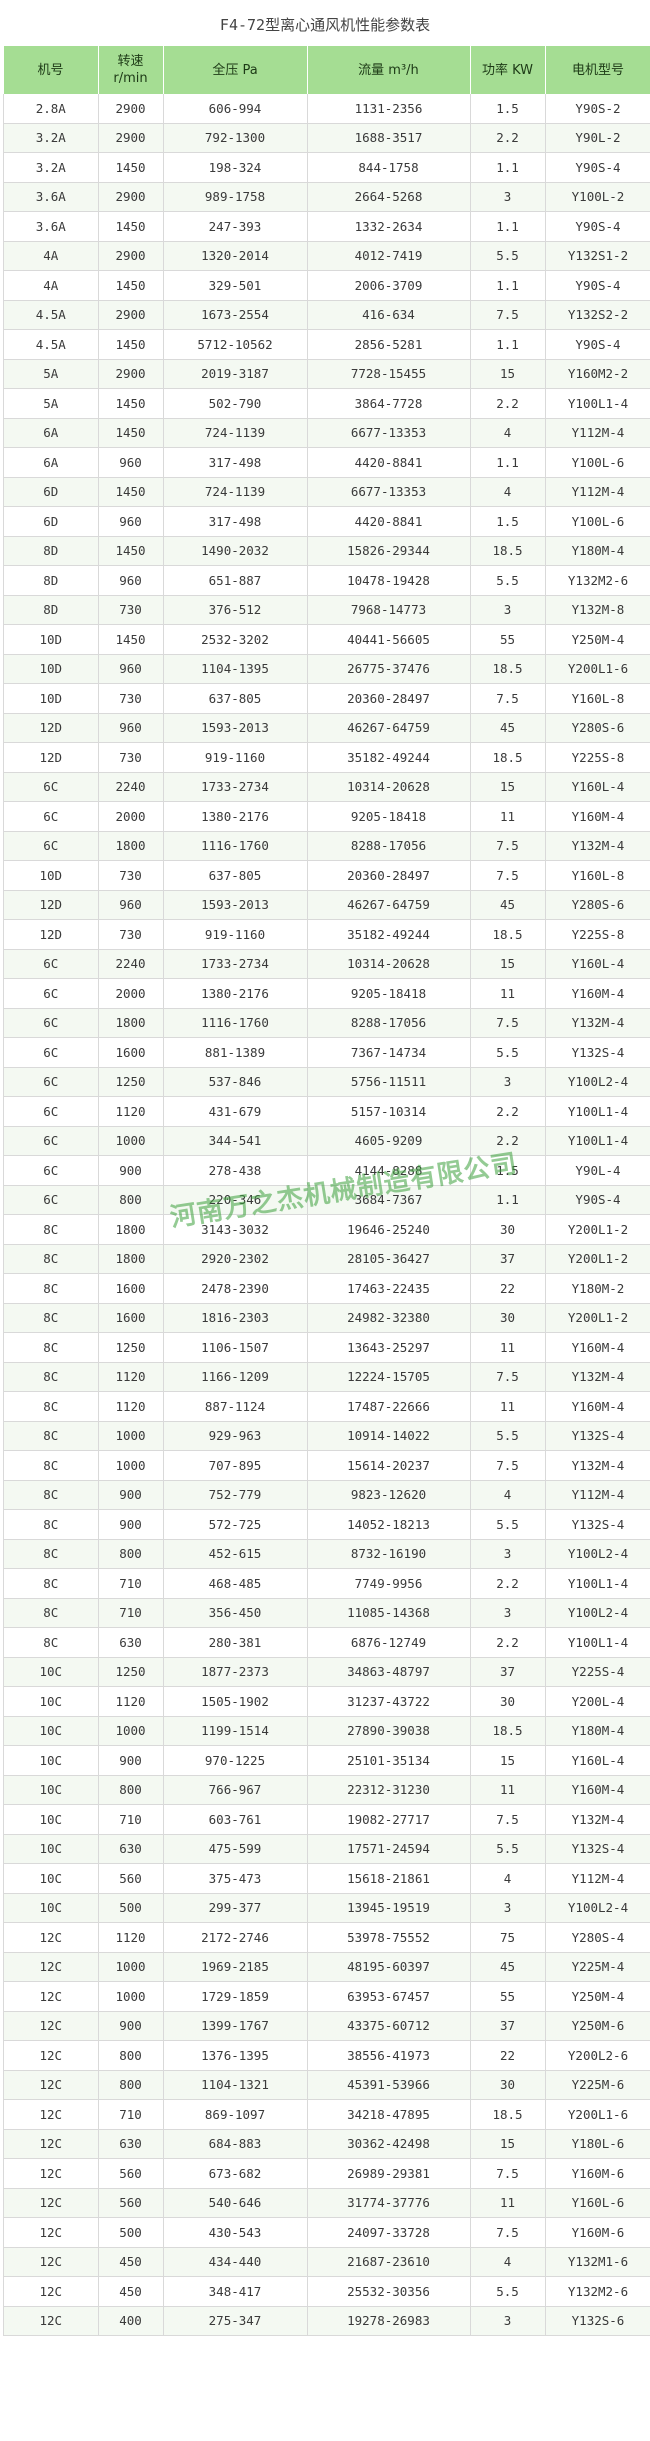  Describe the element at coordinates (326, 374) in the screenshot. I see `table-row: 5A 2900 2019-3187 7728-15455 15 Y160M2-2` at that location.